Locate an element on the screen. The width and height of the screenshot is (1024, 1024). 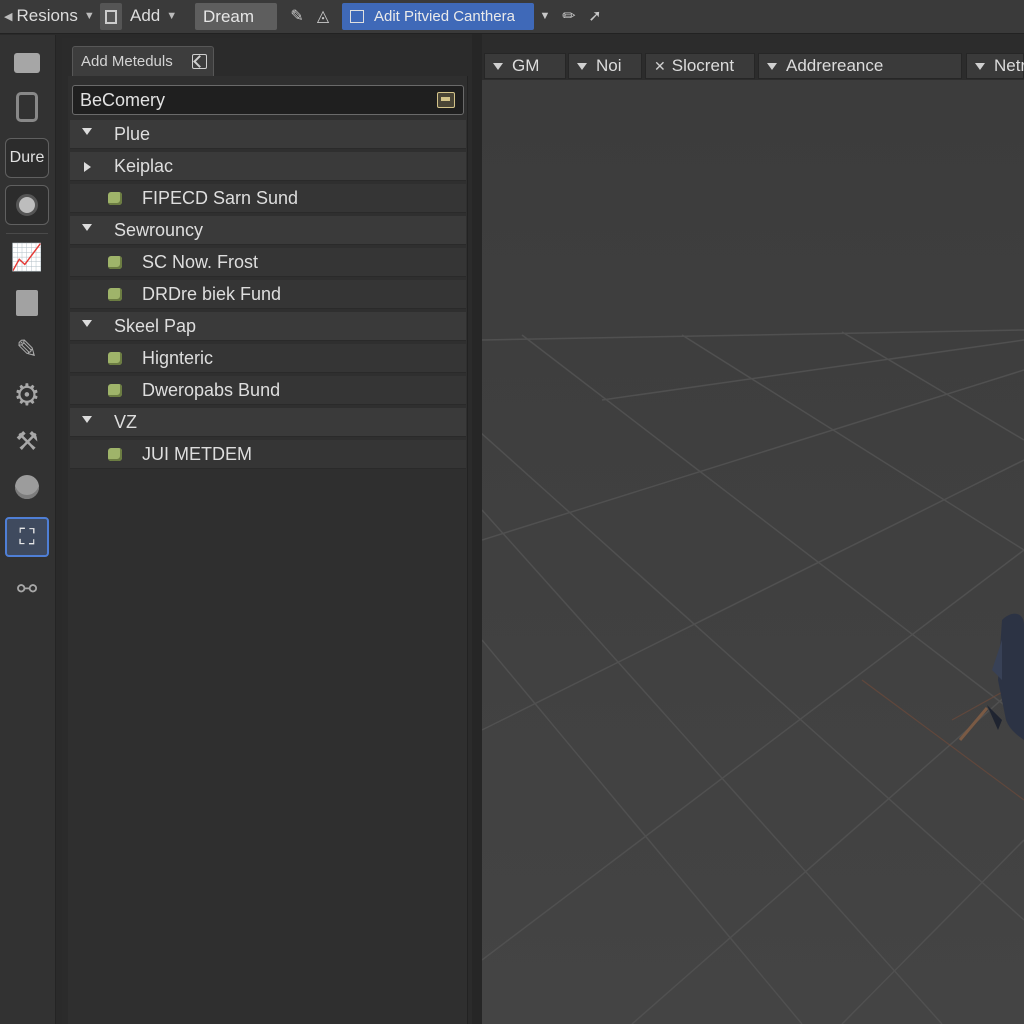
menu-left-caret-icon: ◀ is located at coordinates (8, 16).